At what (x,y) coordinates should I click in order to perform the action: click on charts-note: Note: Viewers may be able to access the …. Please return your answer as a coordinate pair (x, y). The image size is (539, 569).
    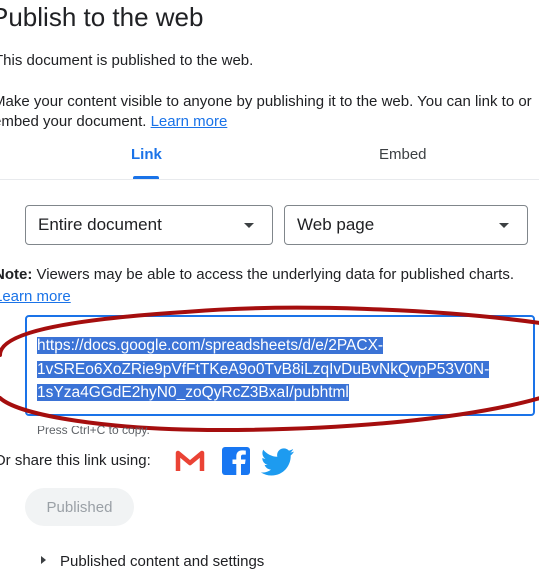
    Looking at the image, I should click on (269, 286).